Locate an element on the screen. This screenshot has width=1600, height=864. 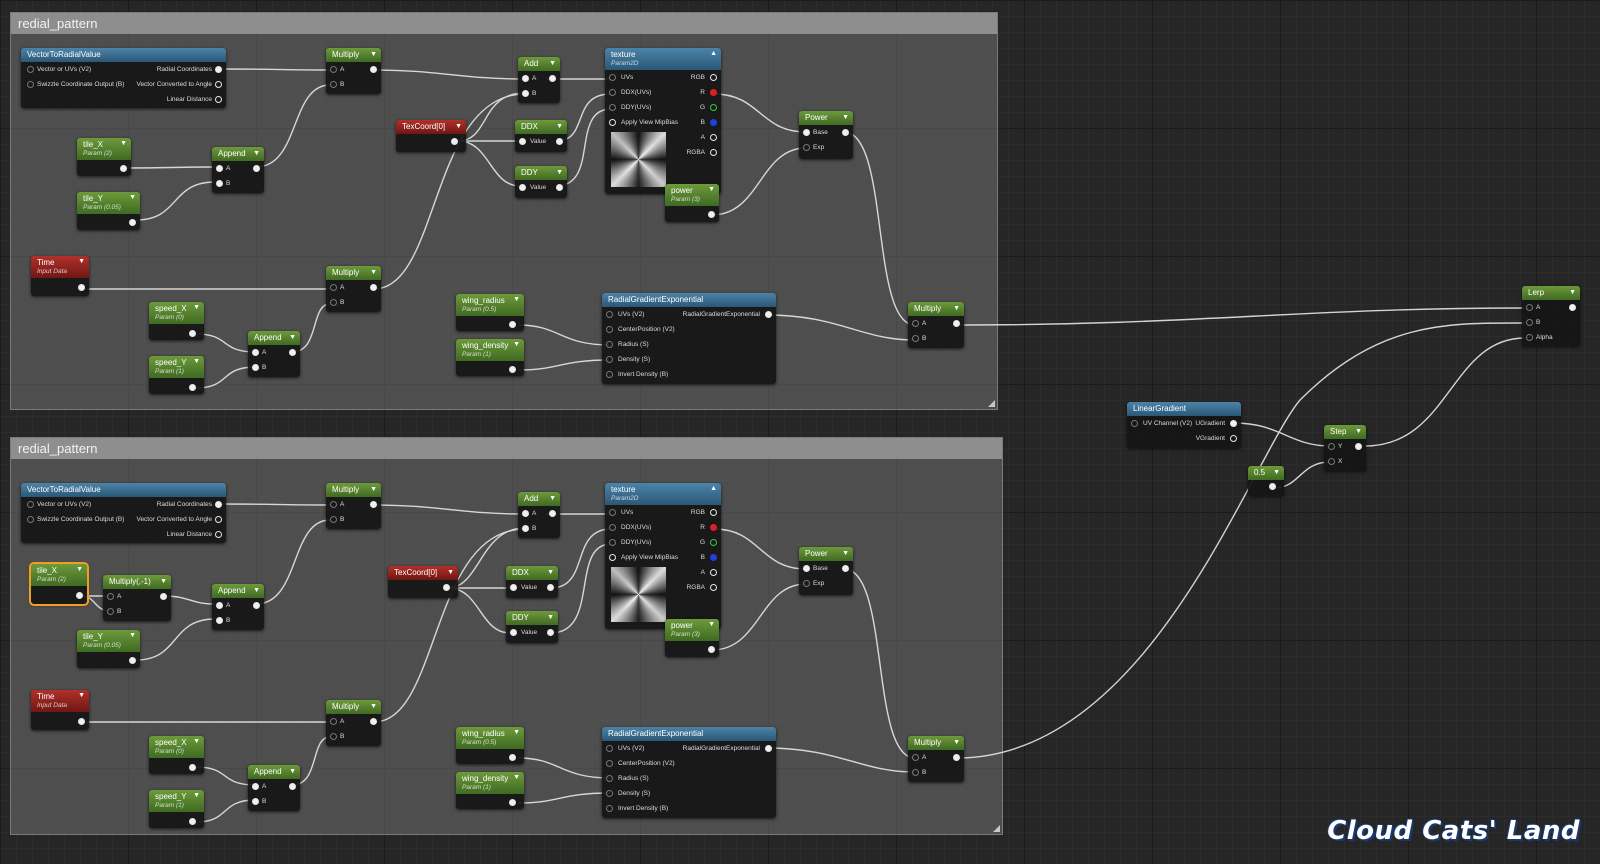
constant-node: 0.5 ▼ is located at coordinates (1266, 481).